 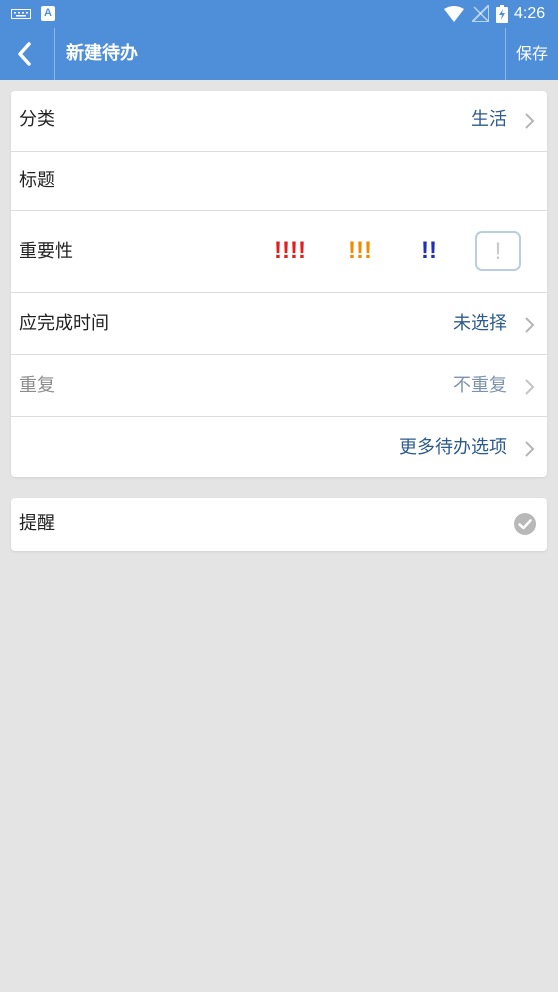 What do you see at coordinates (429, 251) in the screenshot?
I see `importance-level-2: !!` at bounding box center [429, 251].